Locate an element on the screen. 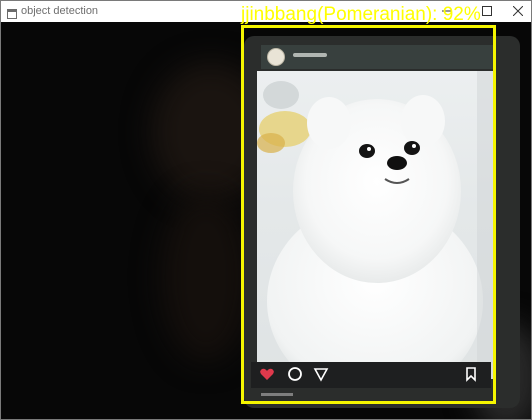 The image size is (532, 420). window-title: object detection is located at coordinates (60, 11).